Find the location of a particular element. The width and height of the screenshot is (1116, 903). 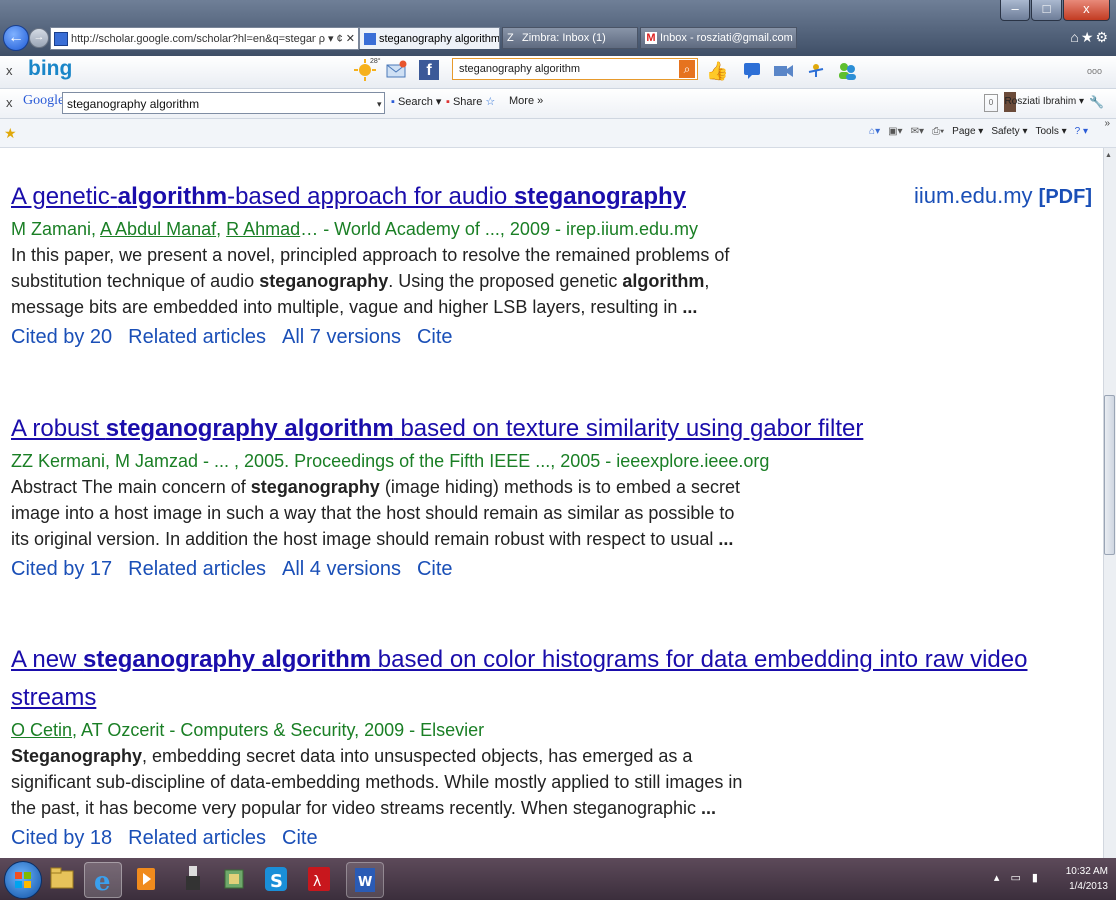

google-search-dropdown-icon: ▾ is located at coordinates (379, 104).